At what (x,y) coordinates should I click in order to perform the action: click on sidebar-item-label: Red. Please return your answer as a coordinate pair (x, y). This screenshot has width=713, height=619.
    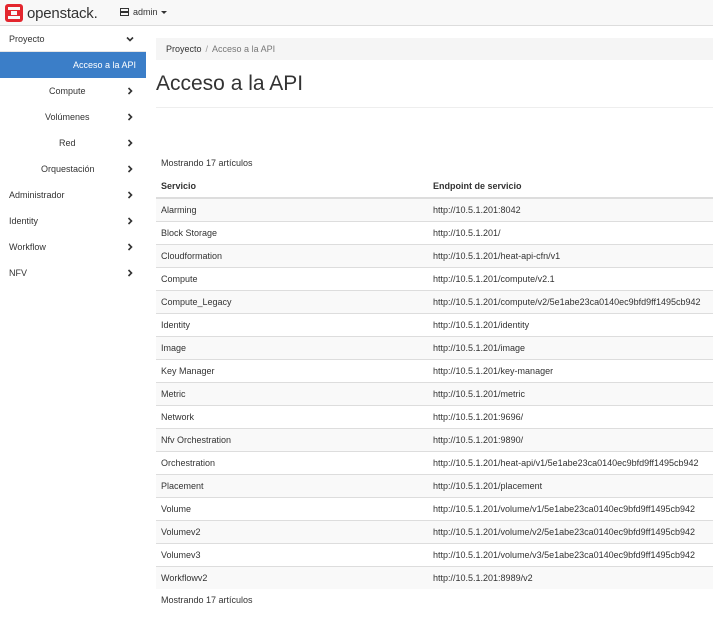
    Looking at the image, I should click on (67, 143).